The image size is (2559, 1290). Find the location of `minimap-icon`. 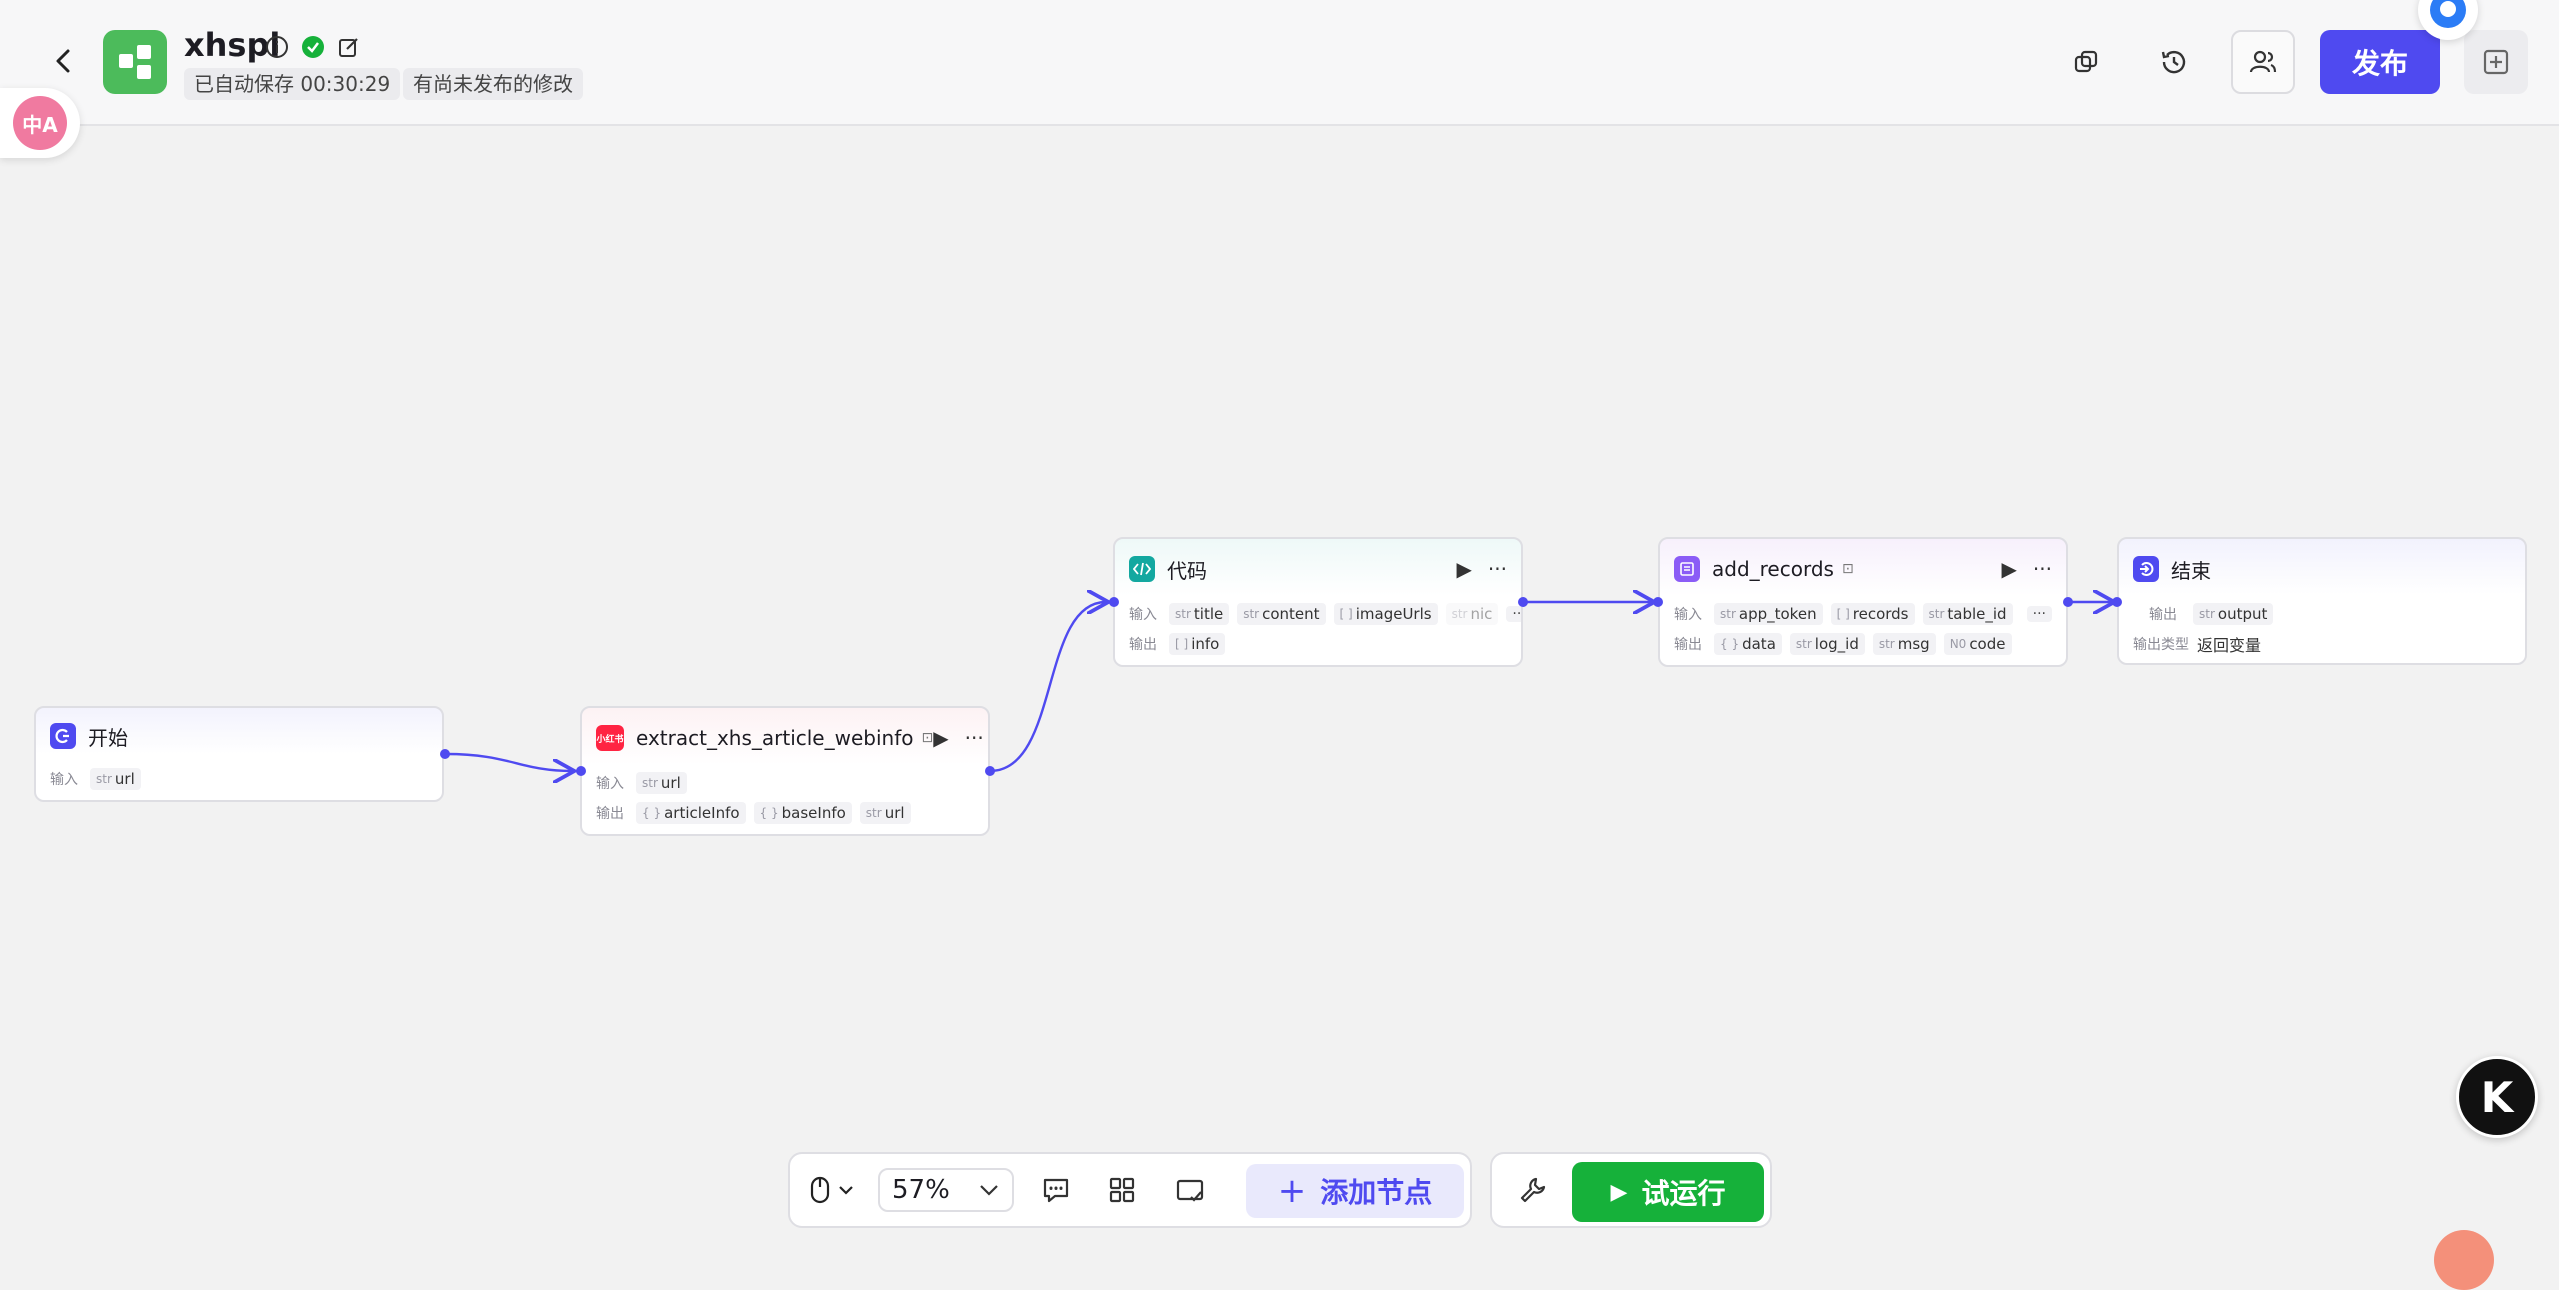

minimap-icon is located at coordinates (1190, 1190).